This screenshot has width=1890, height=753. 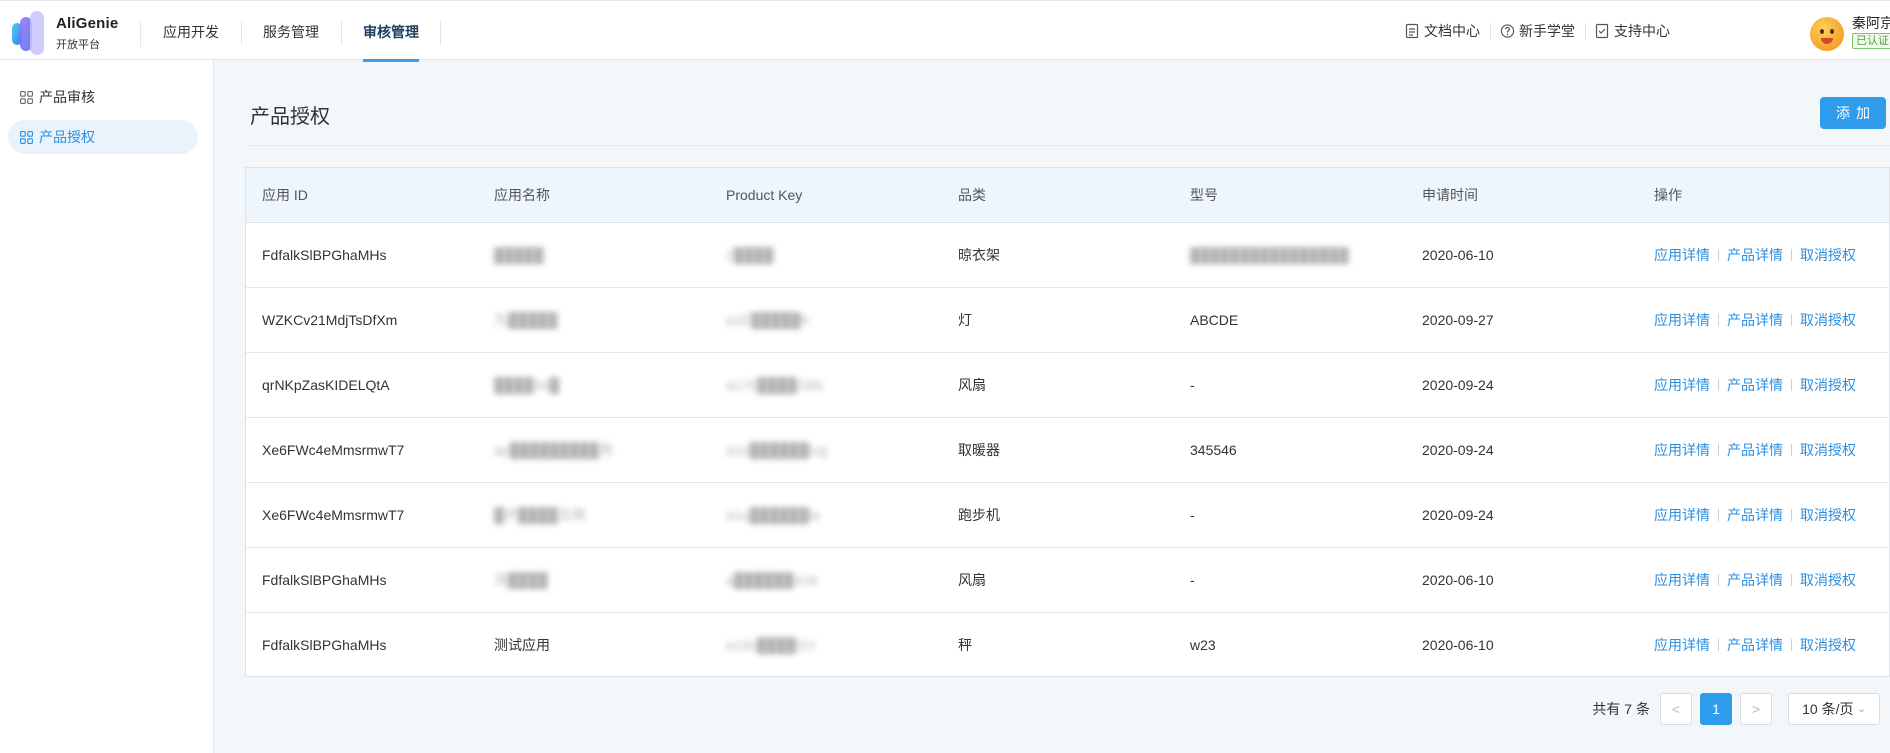 I want to click on support-center-link: 支持中心, so click(x=1632, y=31).